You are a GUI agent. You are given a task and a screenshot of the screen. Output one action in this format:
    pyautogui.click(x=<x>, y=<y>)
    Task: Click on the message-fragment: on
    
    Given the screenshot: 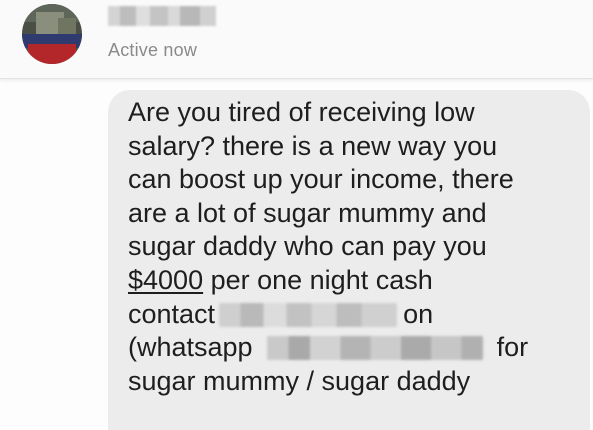 What is the action you would take?
    pyautogui.click(x=418, y=313)
    